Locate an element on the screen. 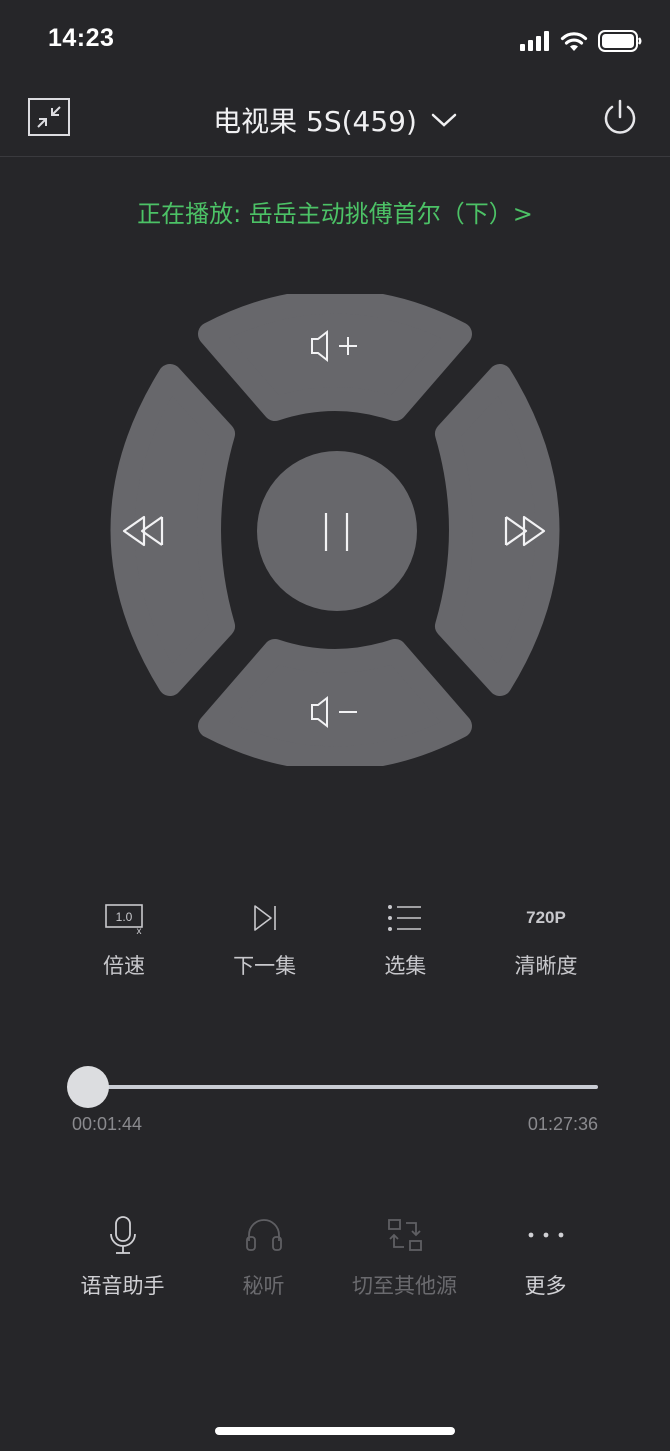 This screenshot has width=670, height=1451. tools-row: 语音助手 秘听 切至其他源 更多 is located at coordinates (334, 1256).